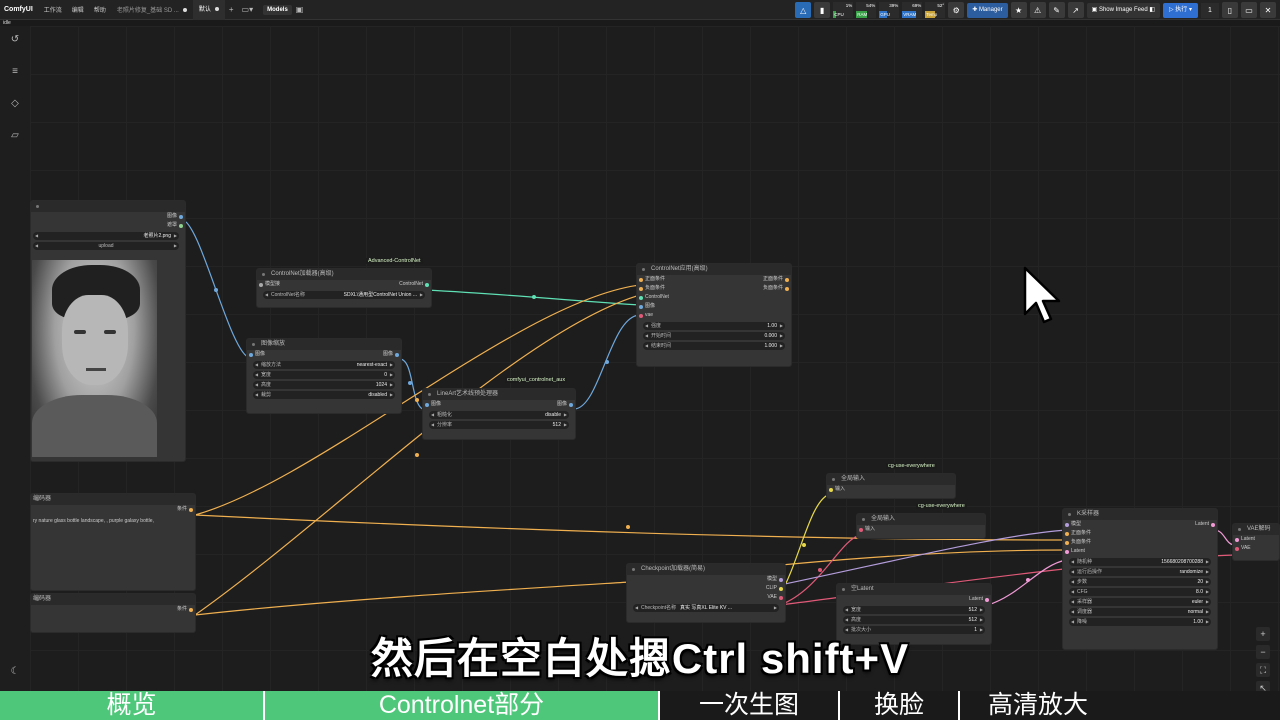  Describe the element at coordinates (1075, 10) in the screenshot. I see `share-icon: ↗` at that location.